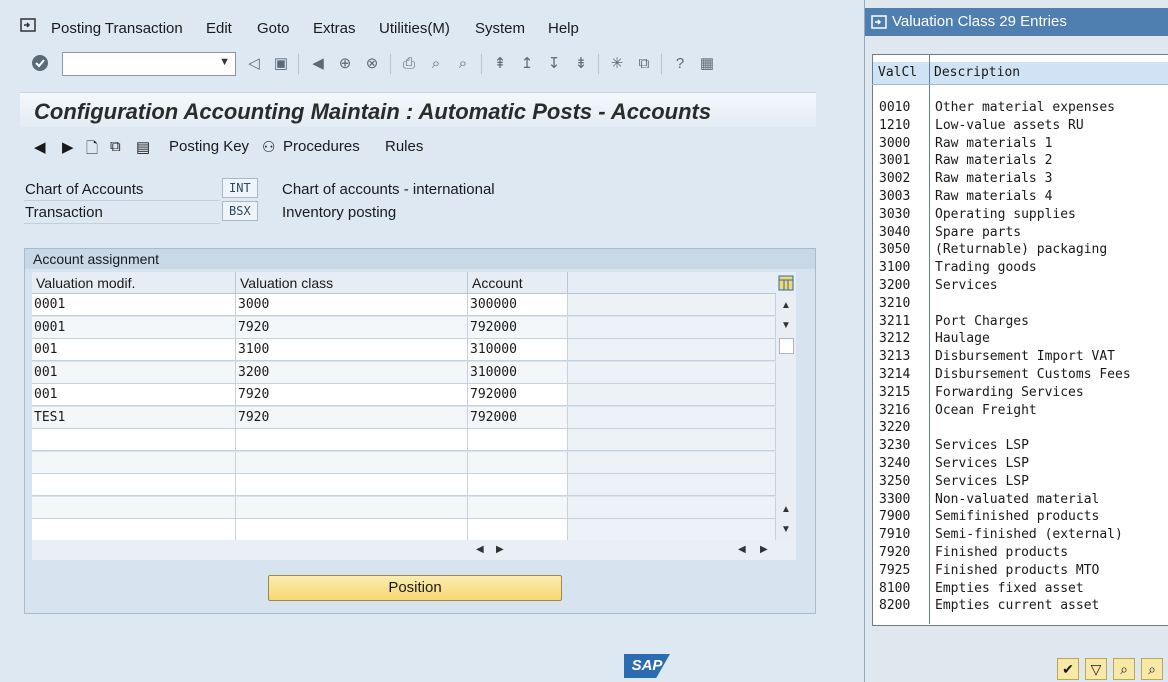 The width and height of the screenshot is (1168, 682). What do you see at coordinates (321, 146) in the screenshot?
I see `procedures-button: Procedures` at bounding box center [321, 146].